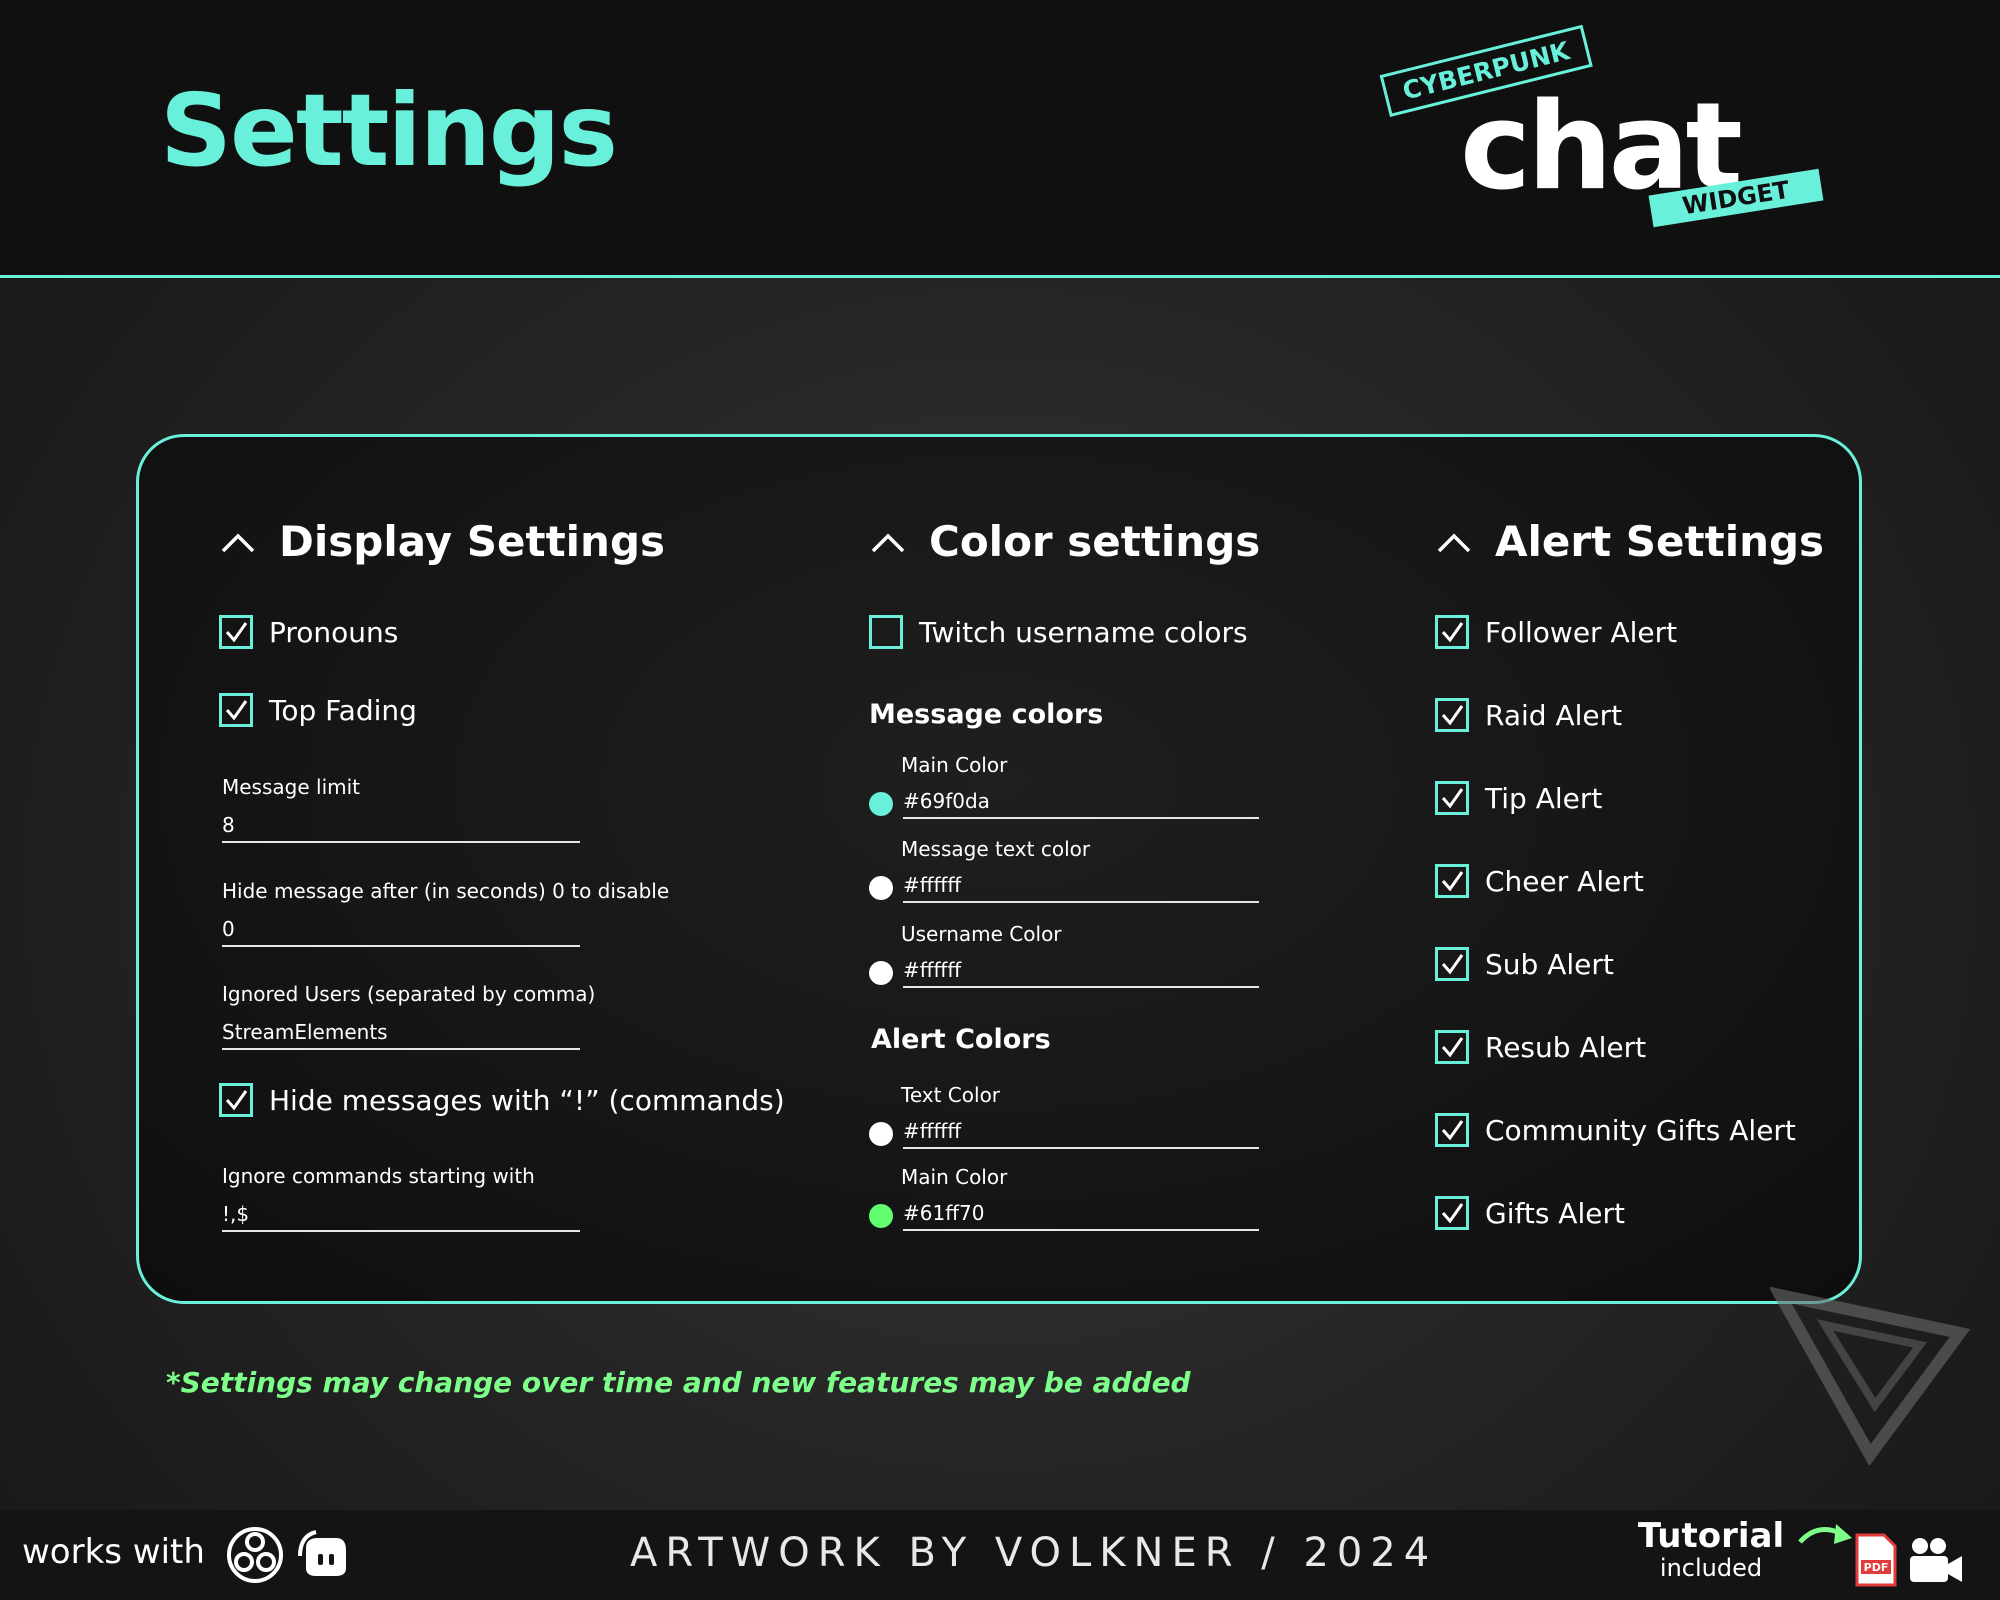  What do you see at coordinates (1081, 1134) in the screenshot?
I see `alert-text-color-input: #ffffff` at bounding box center [1081, 1134].